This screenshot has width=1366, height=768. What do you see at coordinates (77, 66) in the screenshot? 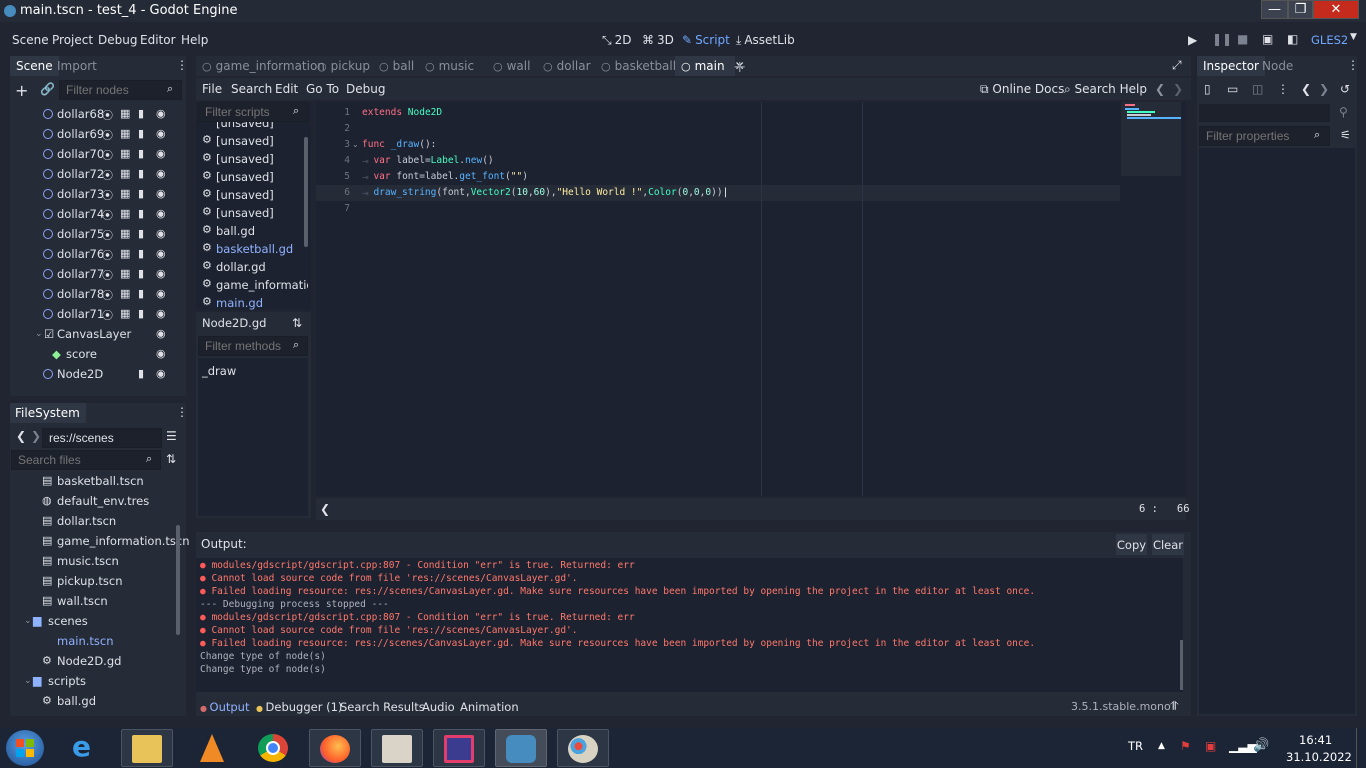
I see `tab-import: Import` at bounding box center [77, 66].